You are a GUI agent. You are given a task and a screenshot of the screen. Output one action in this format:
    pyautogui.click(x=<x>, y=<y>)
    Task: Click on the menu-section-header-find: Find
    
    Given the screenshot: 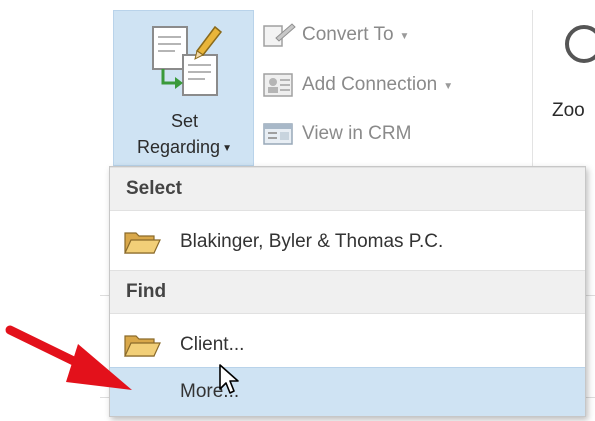 What is the action you would take?
    pyautogui.click(x=347, y=292)
    